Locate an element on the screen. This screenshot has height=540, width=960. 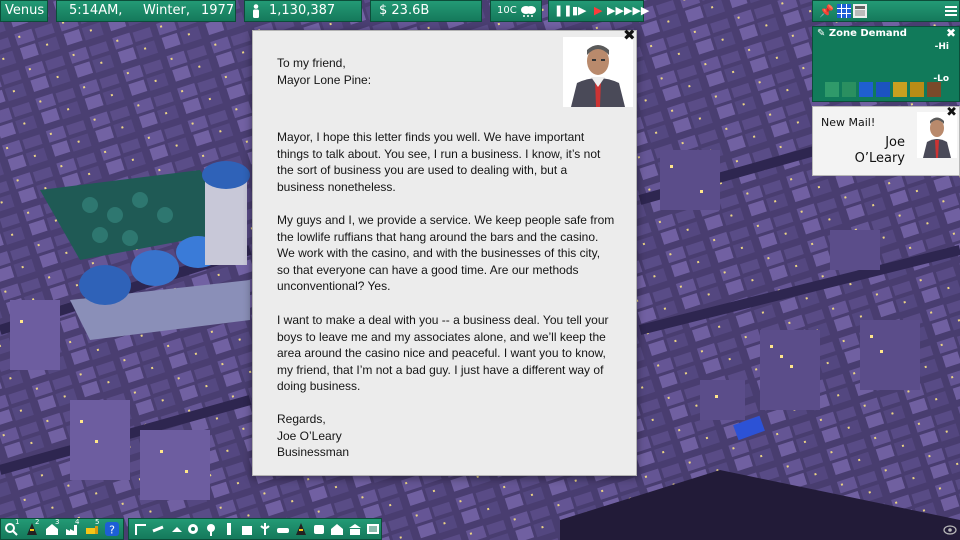
money-display: $ 23.6B is located at coordinates (426, 11).